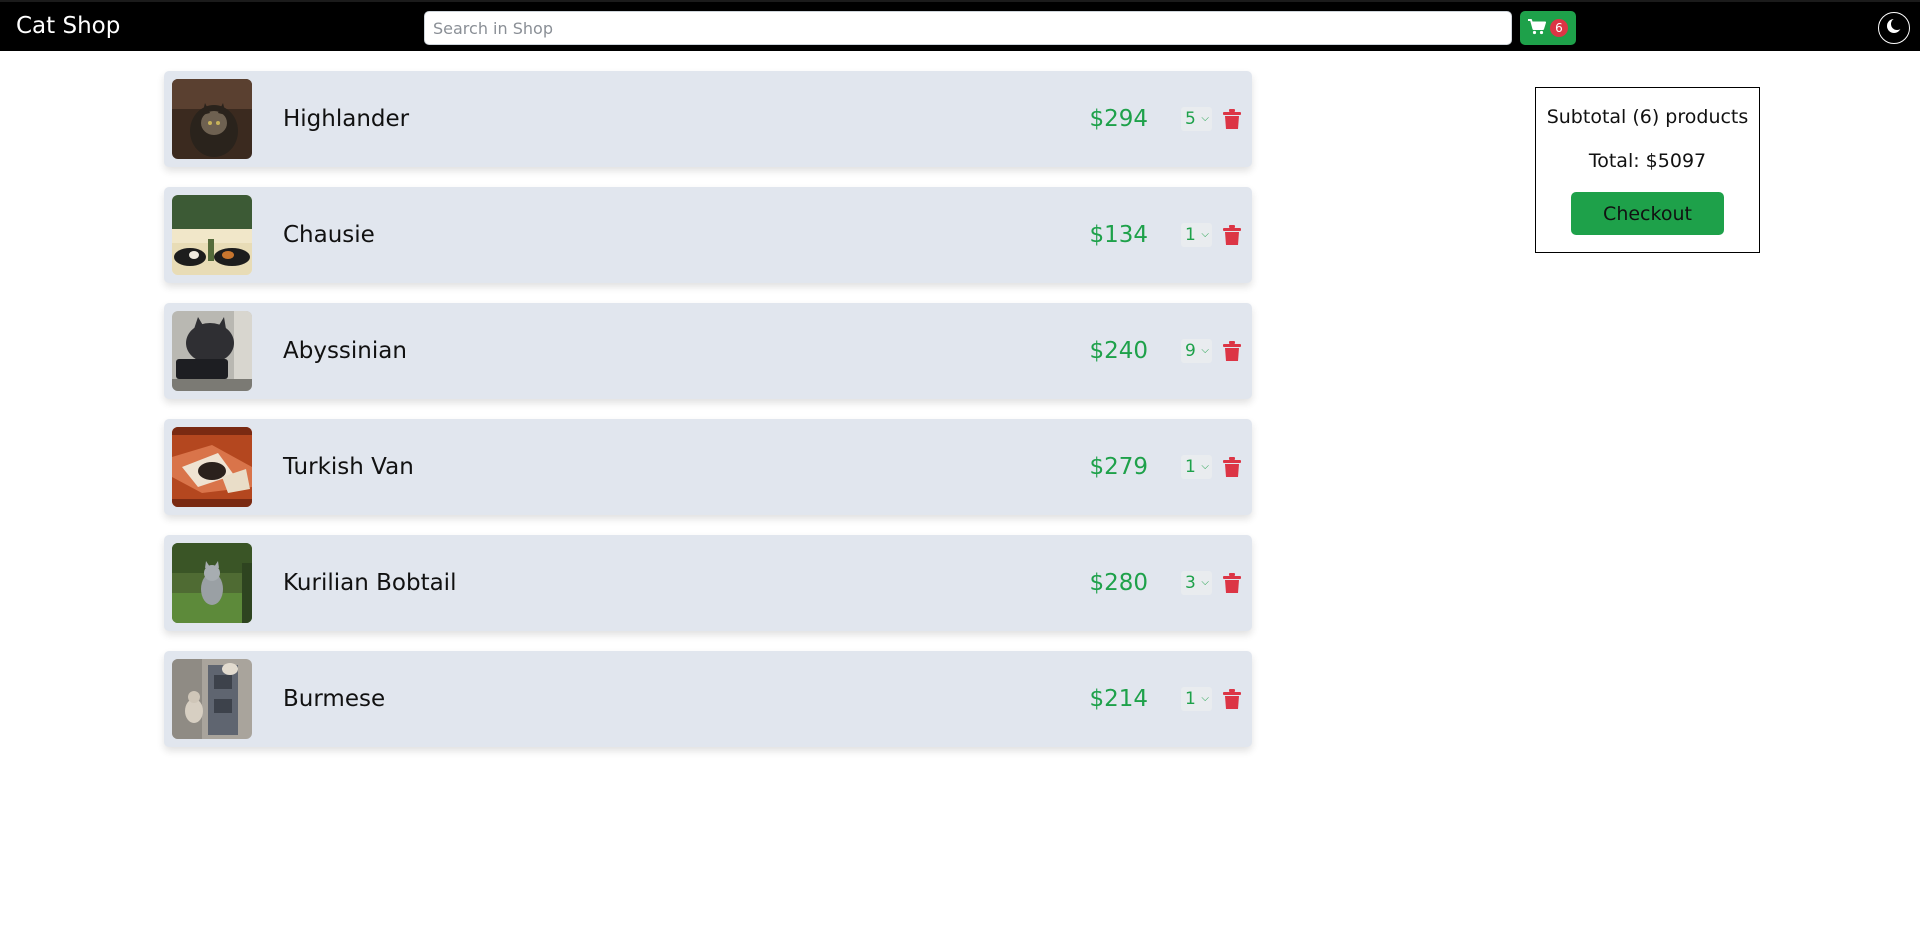 The height and width of the screenshot is (930, 1920). I want to click on quantity-select: 9 ⌵, so click(1196, 351).